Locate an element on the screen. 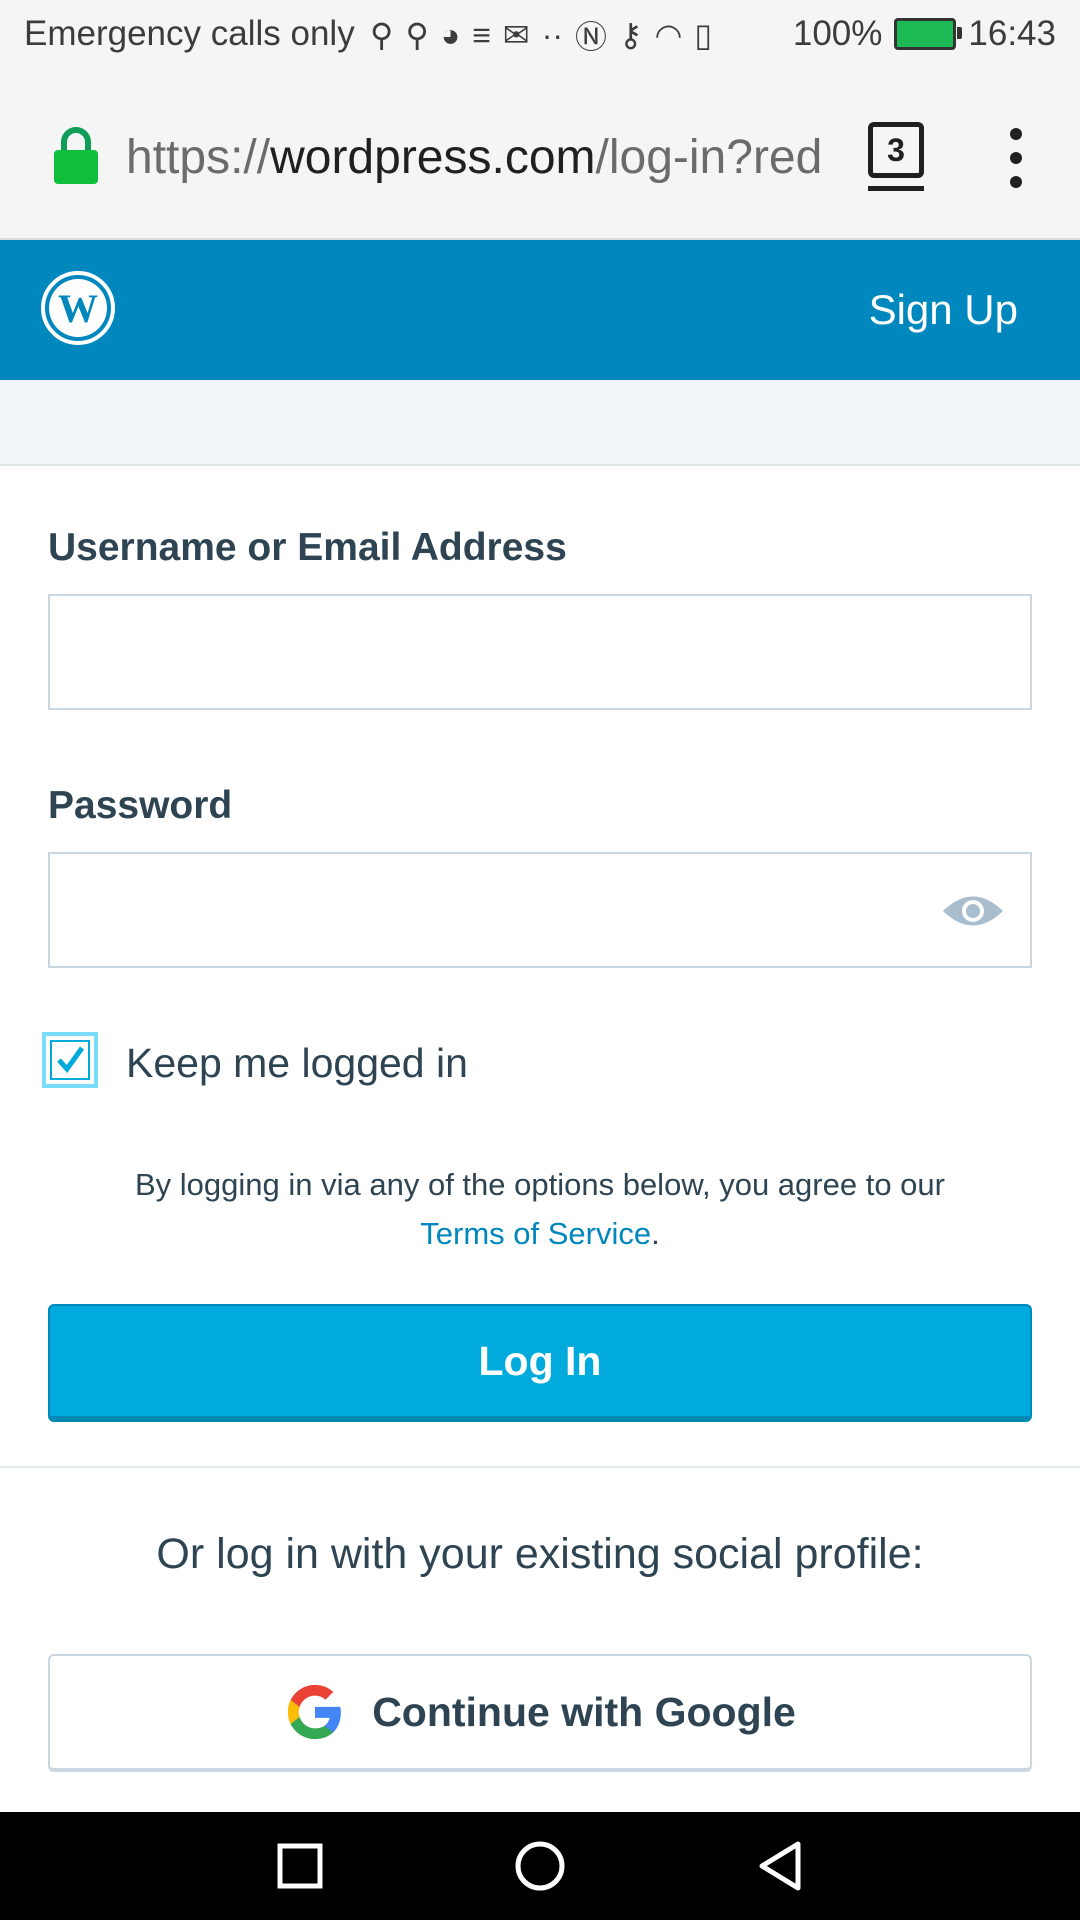  status-right: 100% 16:43 is located at coordinates (924, 34).